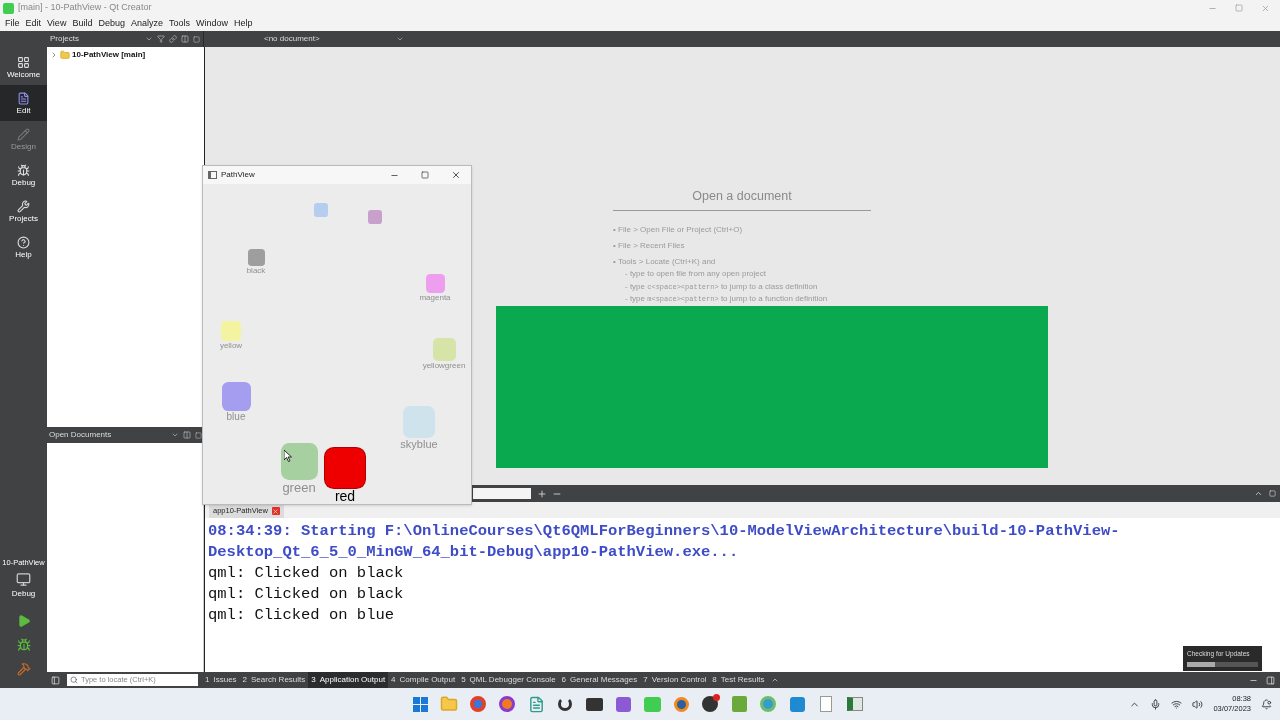 This screenshot has width=1280, height=720. What do you see at coordinates (542, 493) in the screenshot?
I see `zoom-in-icon` at bounding box center [542, 493].